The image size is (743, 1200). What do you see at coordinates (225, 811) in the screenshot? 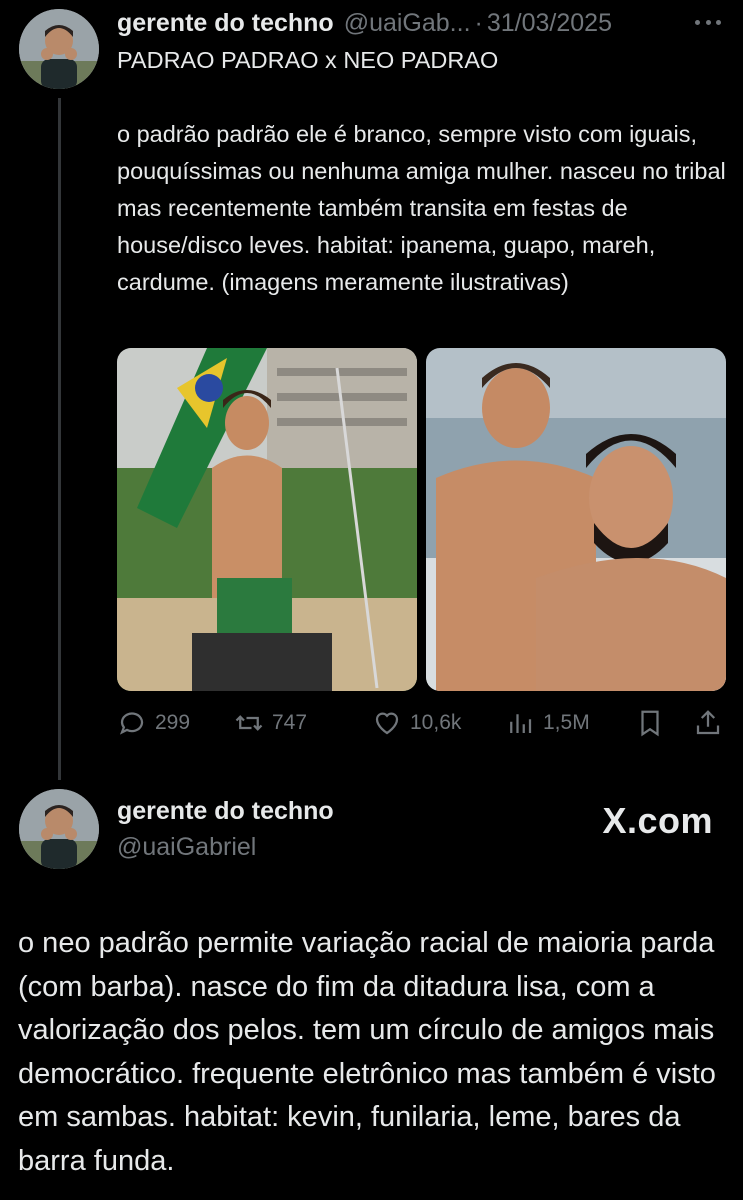
I see `author-name-2: gerente do techno` at bounding box center [225, 811].